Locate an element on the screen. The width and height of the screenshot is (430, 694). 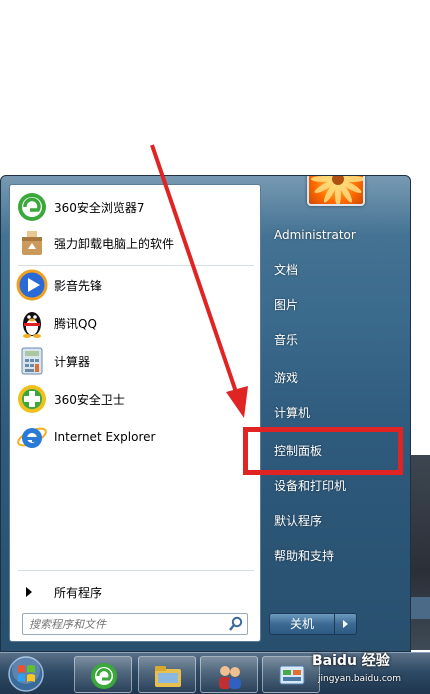
games-link: 游戏 is located at coordinates (286, 378).